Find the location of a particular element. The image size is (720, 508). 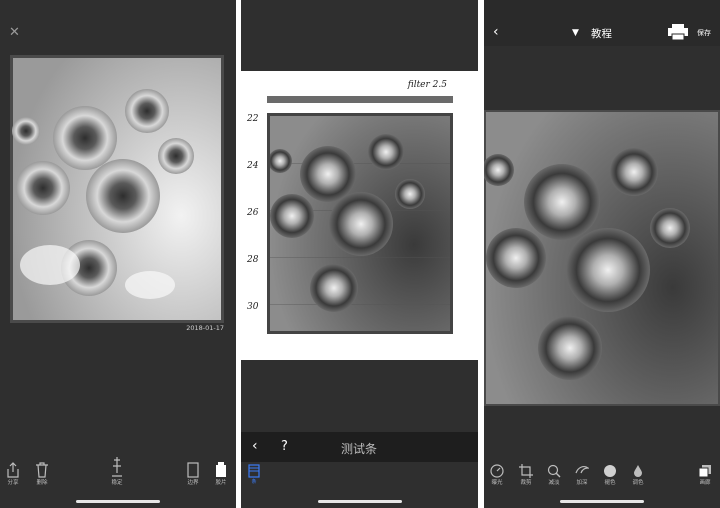

dodge-label: 减淡 is located at coordinates (554, 483).